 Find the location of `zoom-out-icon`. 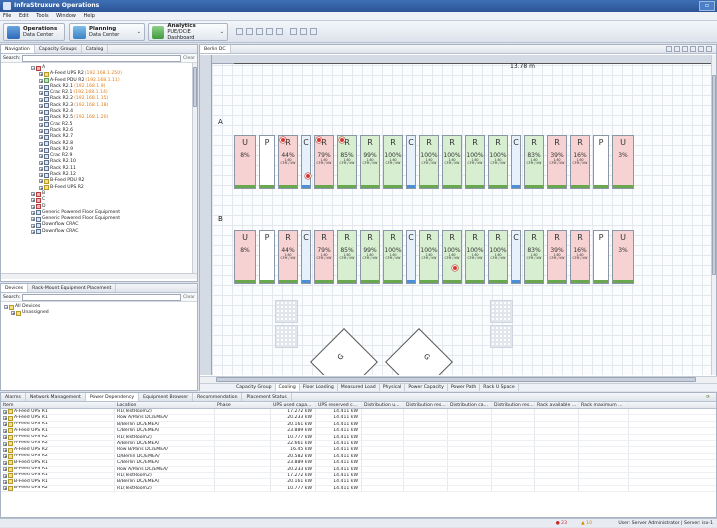

zoom-out-icon is located at coordinates (693, 49).